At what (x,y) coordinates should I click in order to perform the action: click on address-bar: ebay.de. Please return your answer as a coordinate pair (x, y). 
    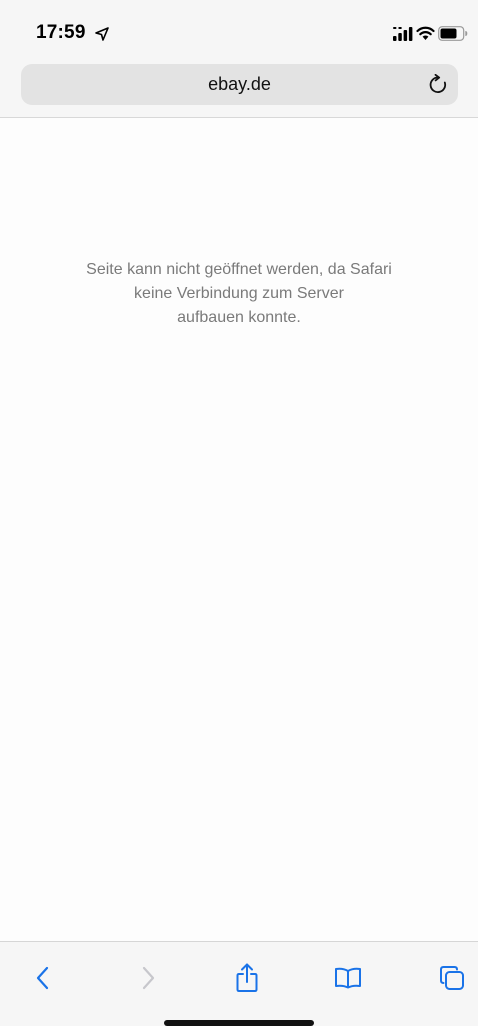
    Looking at the image, I should click on (239, 84).